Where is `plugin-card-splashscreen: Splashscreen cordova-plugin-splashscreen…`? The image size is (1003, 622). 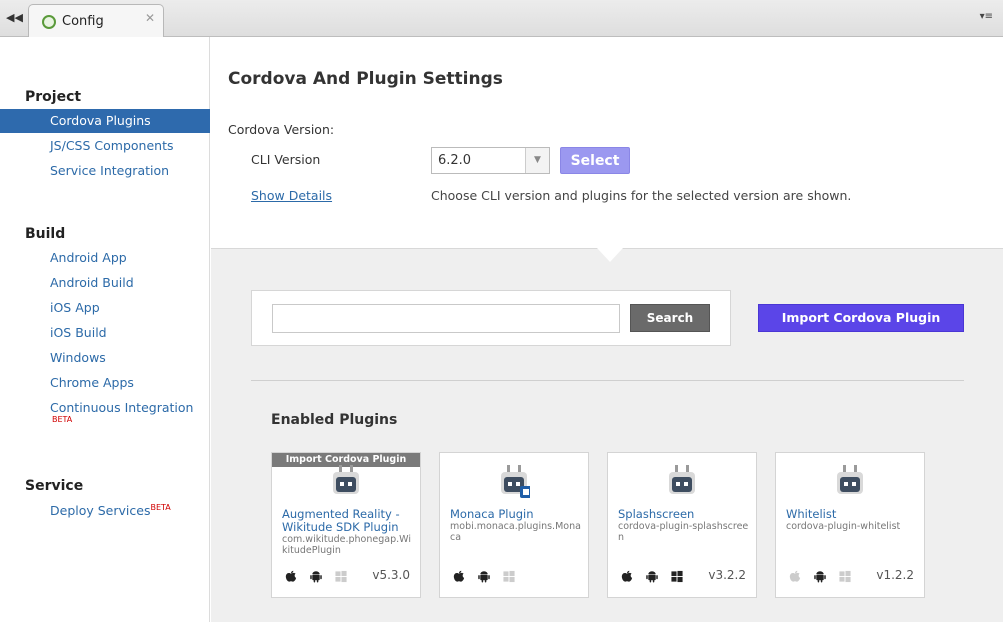
plugin-card-splashscreen: Splashscreen cordova-plugin-splashscreen… is located at coordinates (682, 525).